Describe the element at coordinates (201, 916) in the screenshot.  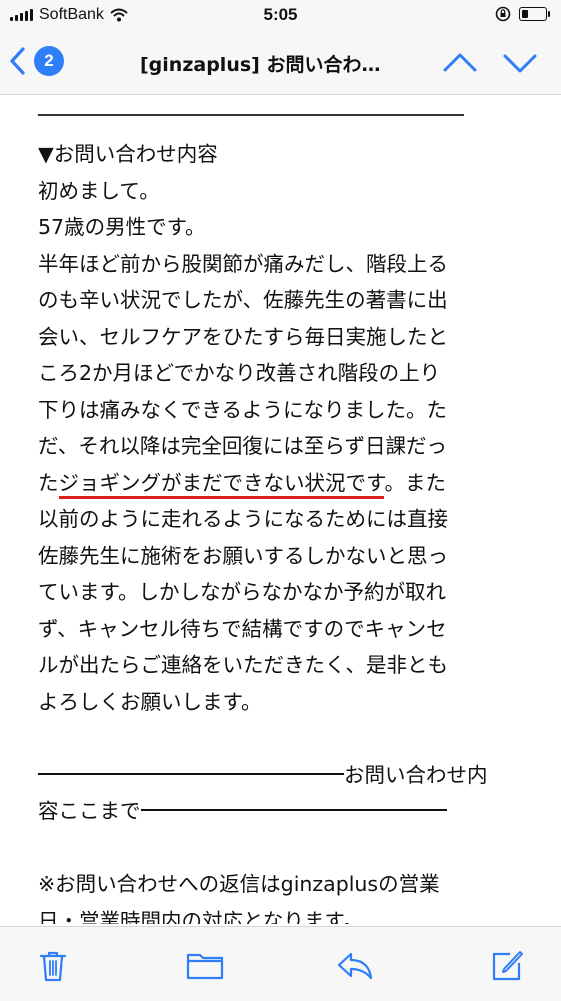
I see `note-line: 日・営業時間内の対応となります。` at that location.